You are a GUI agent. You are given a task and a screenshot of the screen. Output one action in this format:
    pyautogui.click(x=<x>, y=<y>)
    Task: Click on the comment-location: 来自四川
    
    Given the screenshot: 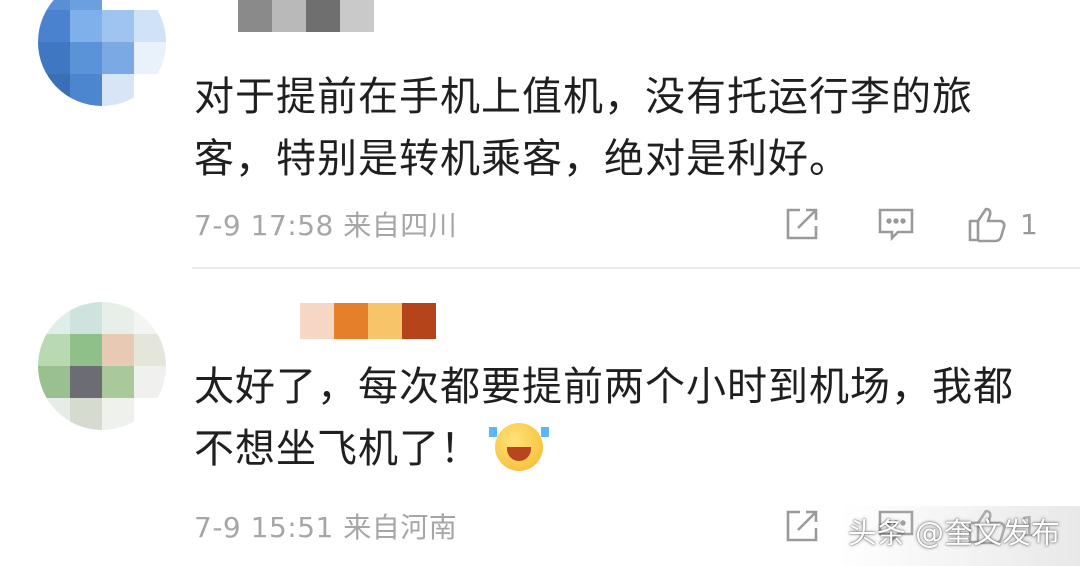 What is the action you would take?
    pyautogui.click(x=400, y=225)
    